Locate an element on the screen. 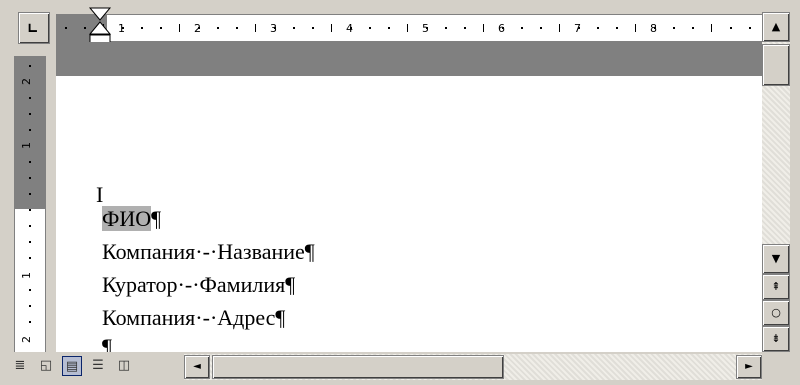 This screenshot has height=385, width=800. document-line: Куратор·-·Фамилия¶ is located at coordinates (198, 285).